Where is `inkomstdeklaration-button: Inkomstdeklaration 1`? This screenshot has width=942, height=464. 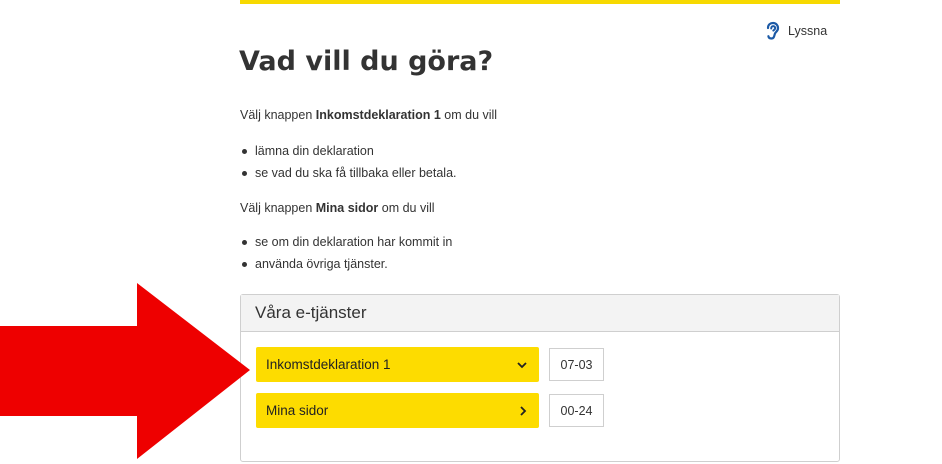
inkomstdeklaration-button: Inkomstdeklaration 1 is located at coordinates (397, 364).